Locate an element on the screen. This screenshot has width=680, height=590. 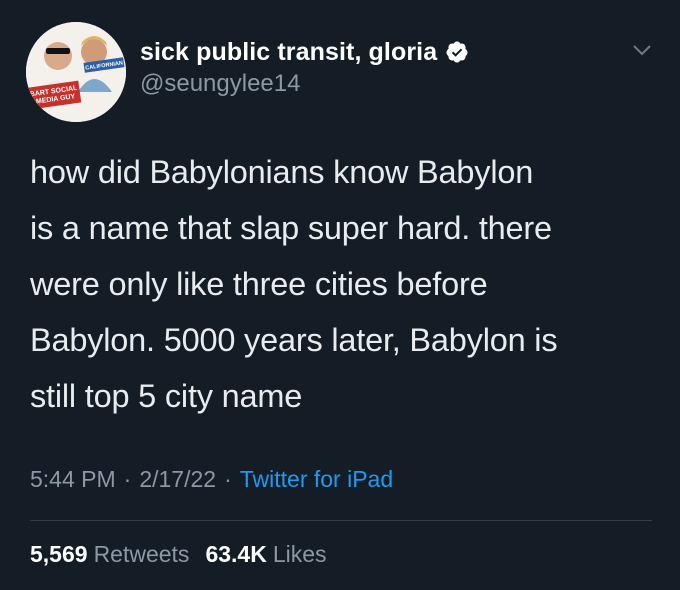
tweet-meta: 5:44 PM · 2/17/22 · Twitter for iPad is located at coordinates (211, 479).